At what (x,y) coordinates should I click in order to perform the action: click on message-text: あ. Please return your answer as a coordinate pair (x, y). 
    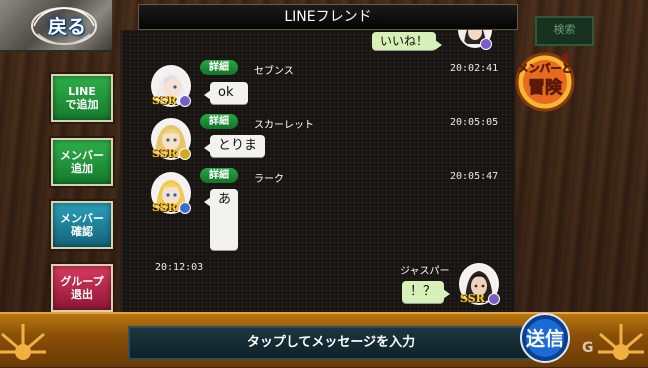
    Looking at the image, I should click on (225, 199).